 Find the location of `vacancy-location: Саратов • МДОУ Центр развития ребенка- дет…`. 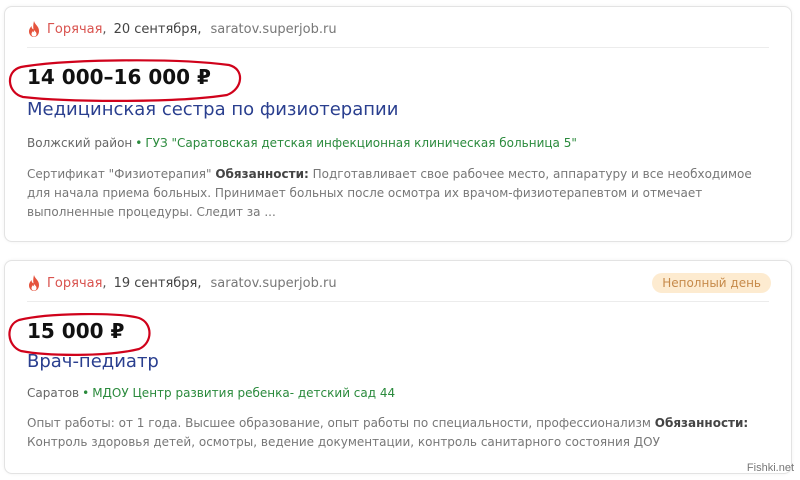

vacancy-location: Саратов • МДОУ Центр развития ребенка- дет… is located at coordinates (211, 393).